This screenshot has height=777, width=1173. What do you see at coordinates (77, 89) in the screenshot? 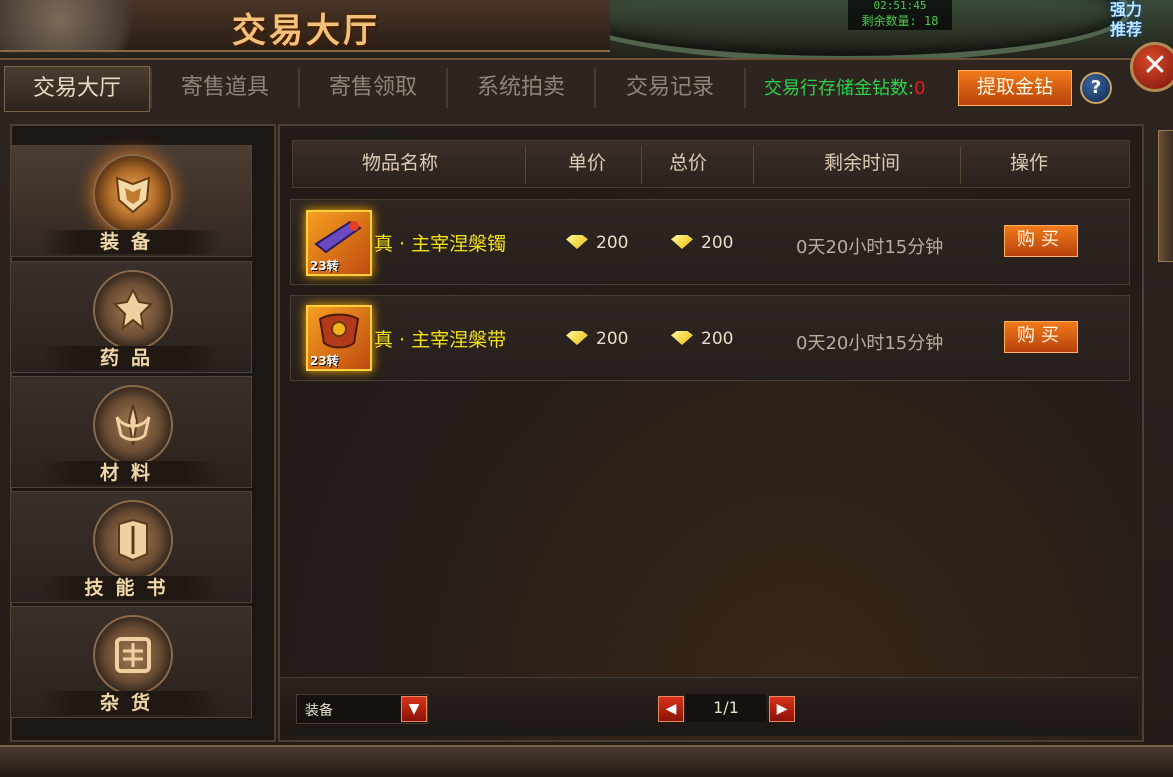
I see `tab-trading-hall: 交易大厅` at bounding box center [77, 89].